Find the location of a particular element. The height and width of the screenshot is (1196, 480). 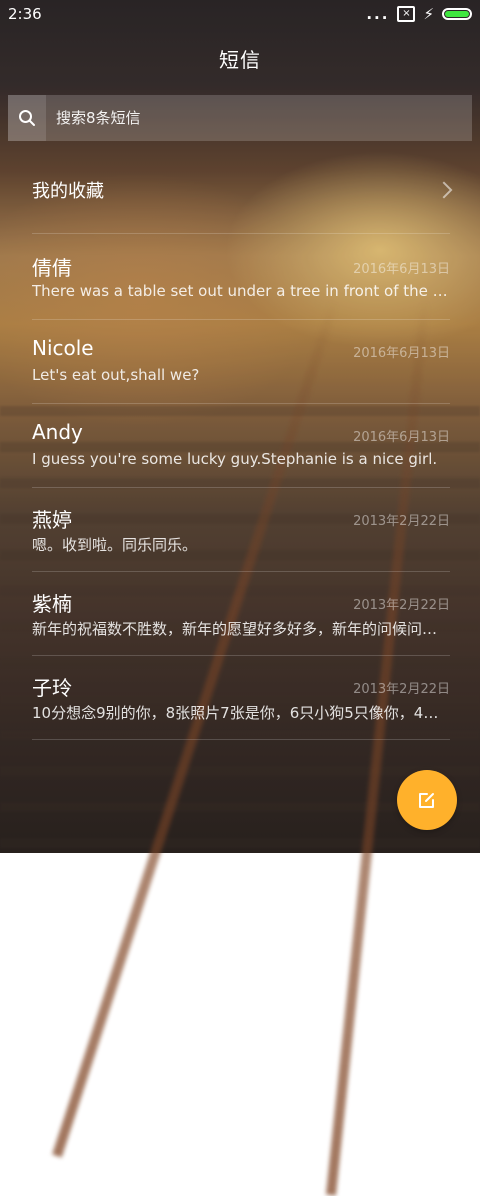

contact-name: 子玲 is located at coordinates (52, 688).